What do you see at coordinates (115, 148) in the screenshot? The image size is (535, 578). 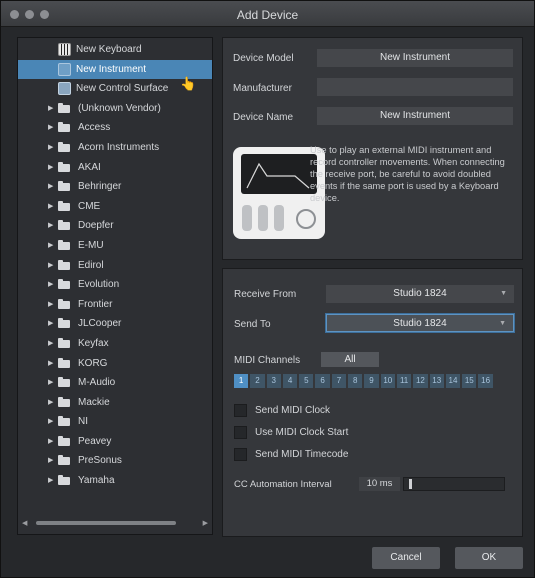 I see `list-item-vendor: ▶ Acorn Instruments` at bounding box center [115, 148].